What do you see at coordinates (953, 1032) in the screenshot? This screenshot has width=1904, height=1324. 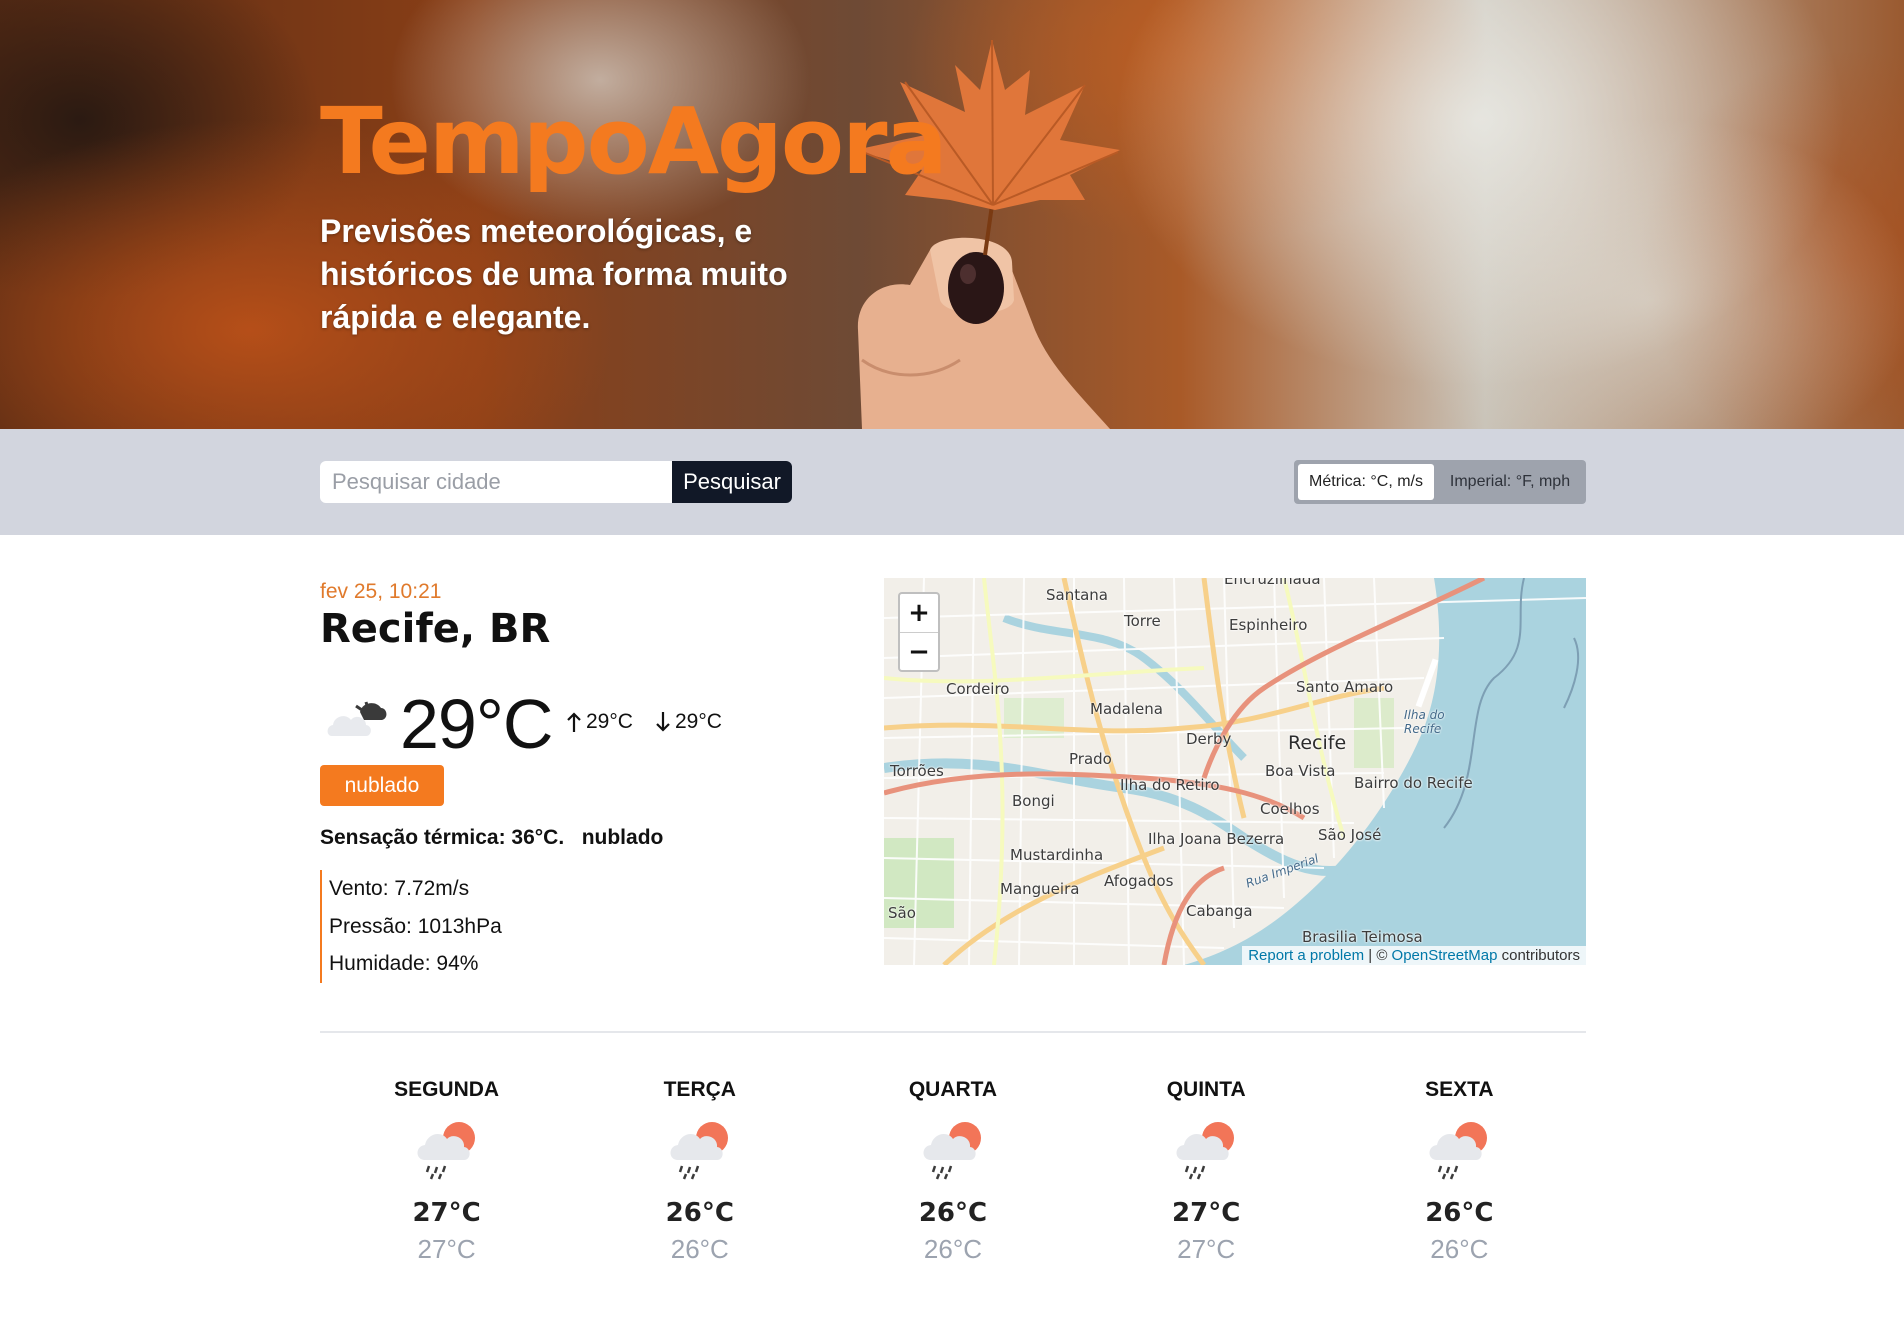 I see `section-divider` at bounding box center [953, 1032].